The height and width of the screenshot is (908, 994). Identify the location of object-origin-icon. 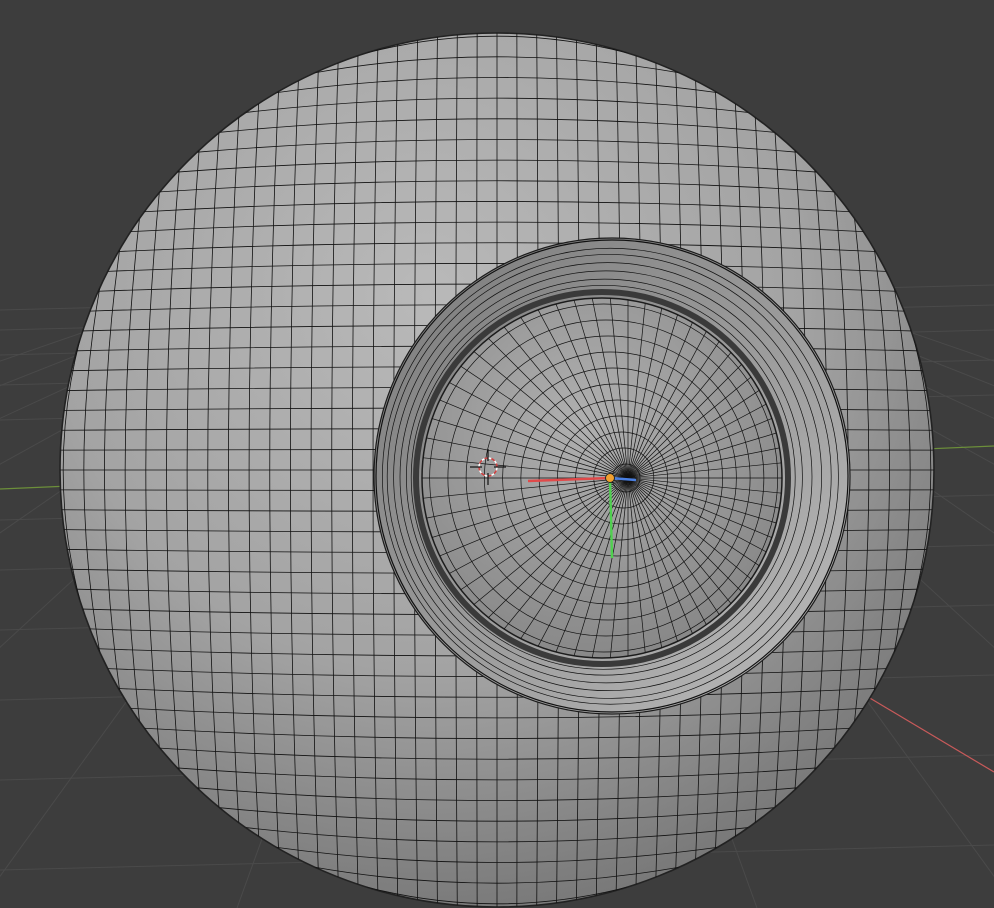
(610, 478).